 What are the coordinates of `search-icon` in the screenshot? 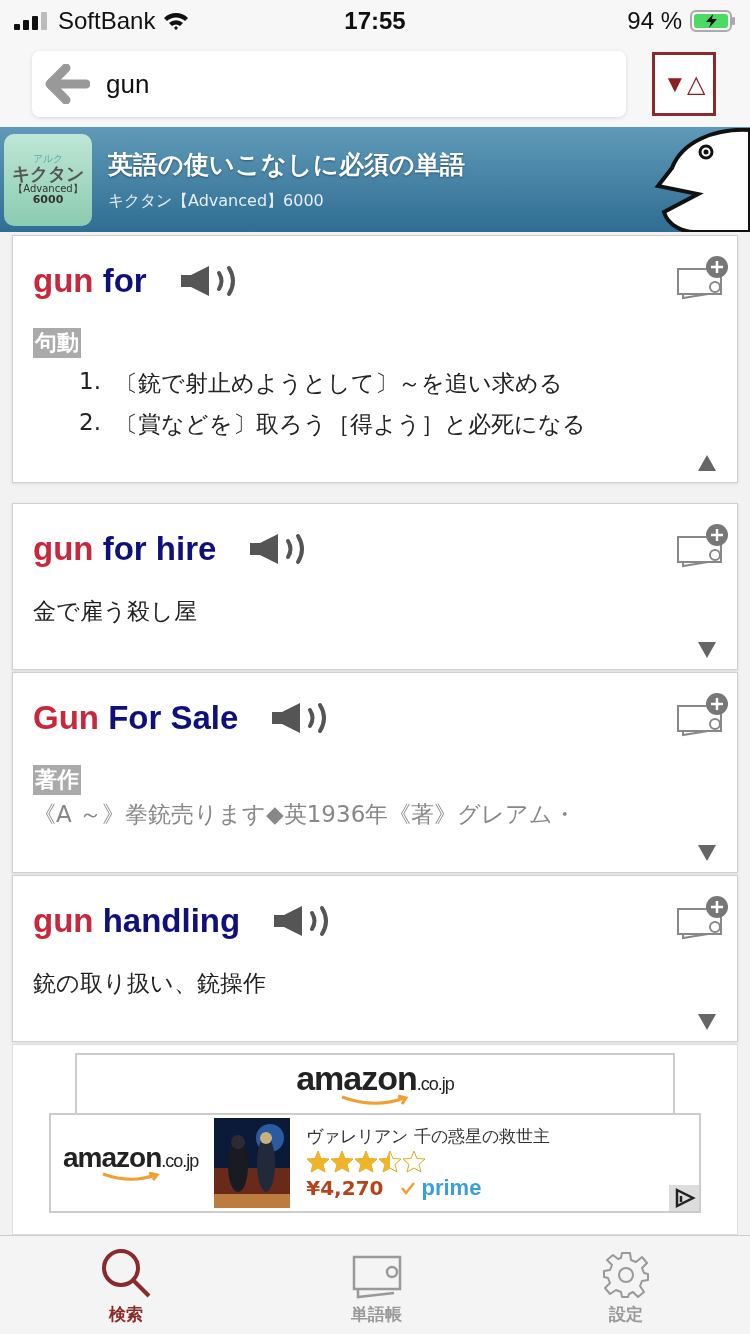 It's located at (125, 1273).